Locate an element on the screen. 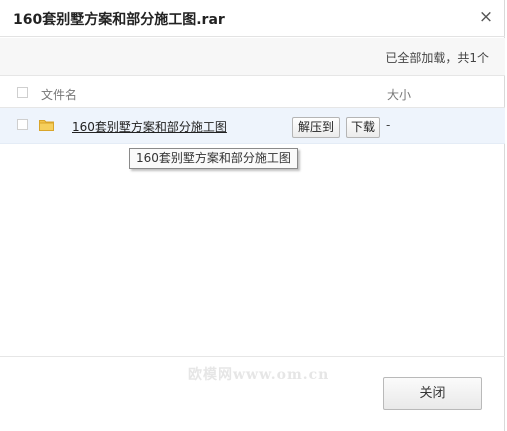 This screenshot has width=507, height=431. row-checkbox is located at coordinates (22, 124).